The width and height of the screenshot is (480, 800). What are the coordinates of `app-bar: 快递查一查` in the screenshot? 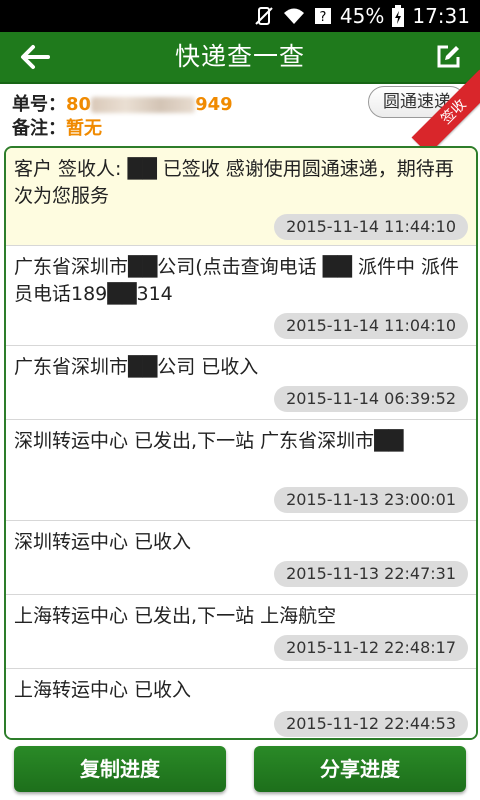 It's located at (240, 58).